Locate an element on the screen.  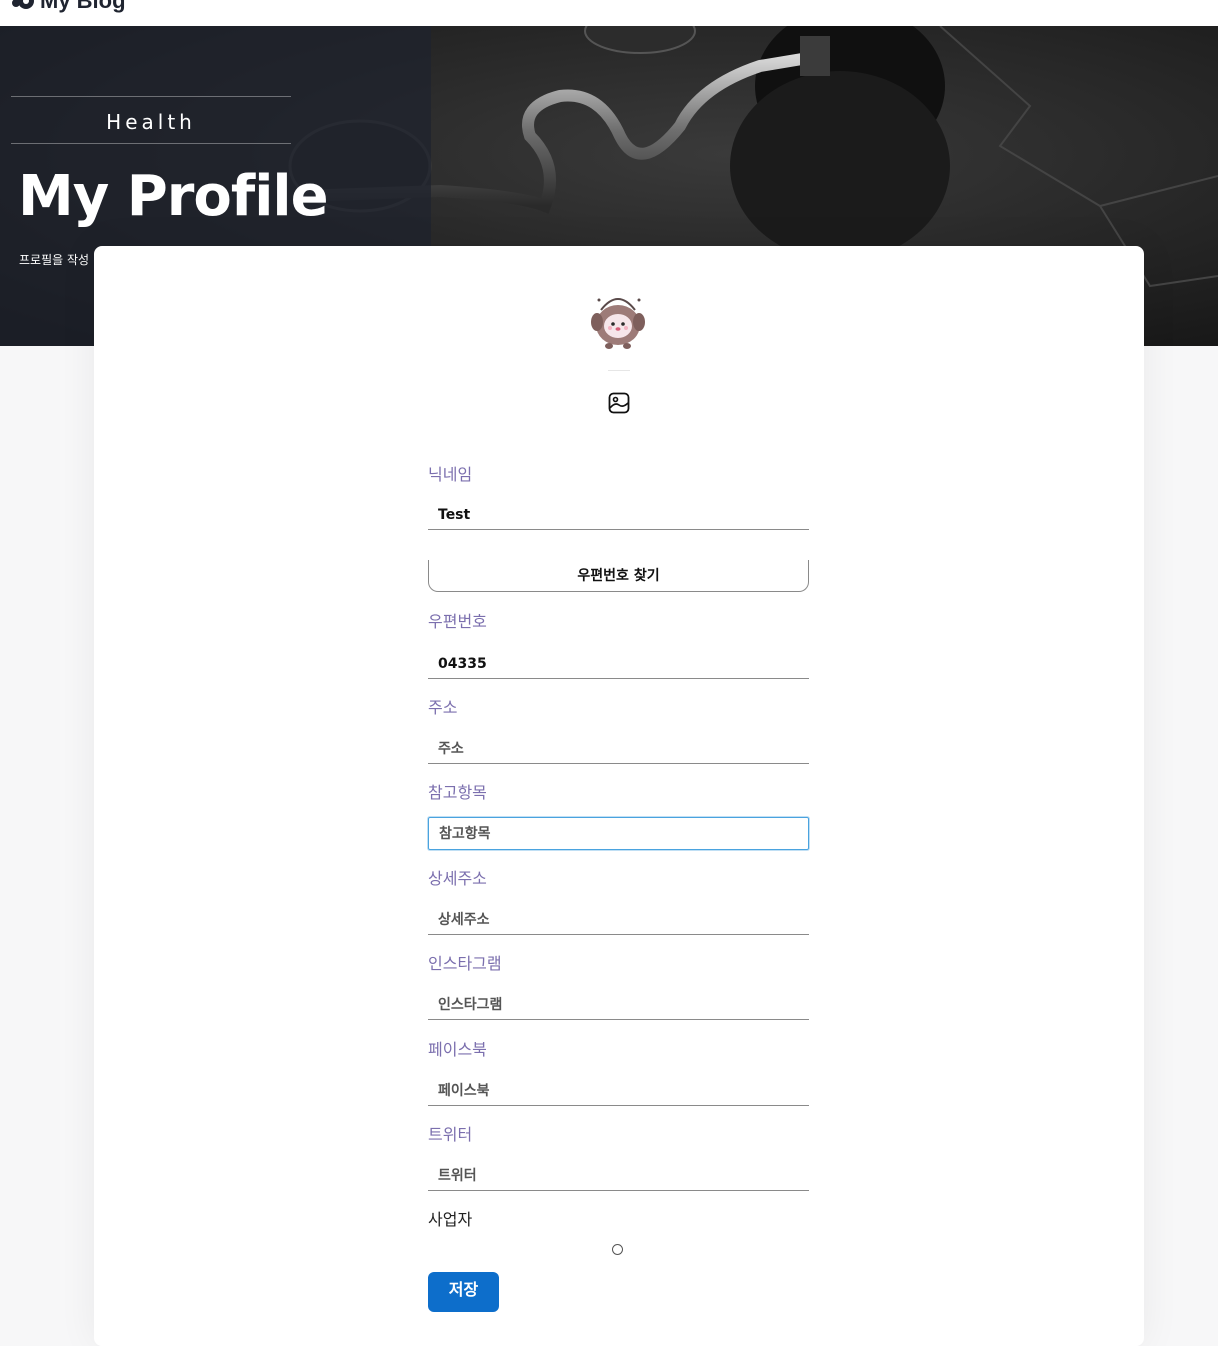
twitter-input is located at coordinates (618, 1176).